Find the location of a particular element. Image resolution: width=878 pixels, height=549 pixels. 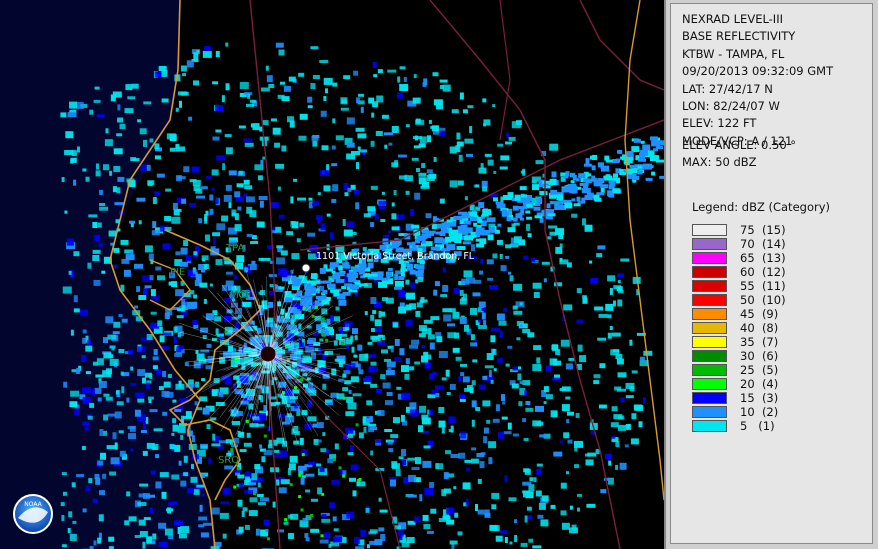

noaa-logo: NOAA is located at coordinates (33, 514).